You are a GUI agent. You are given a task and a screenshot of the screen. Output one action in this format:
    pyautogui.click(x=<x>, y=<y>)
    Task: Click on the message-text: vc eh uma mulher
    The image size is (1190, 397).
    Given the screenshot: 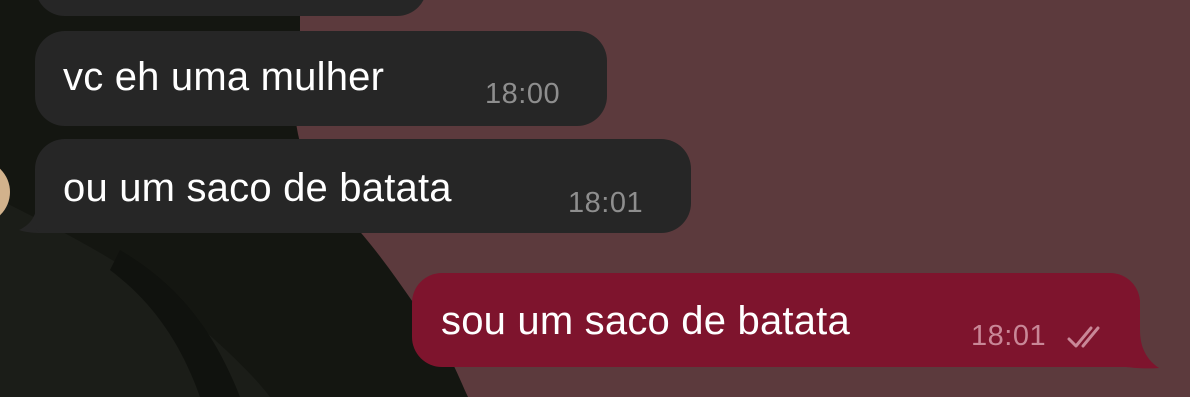 What is the action you would take?
    pyautogui.click(x=224, y=77)
    